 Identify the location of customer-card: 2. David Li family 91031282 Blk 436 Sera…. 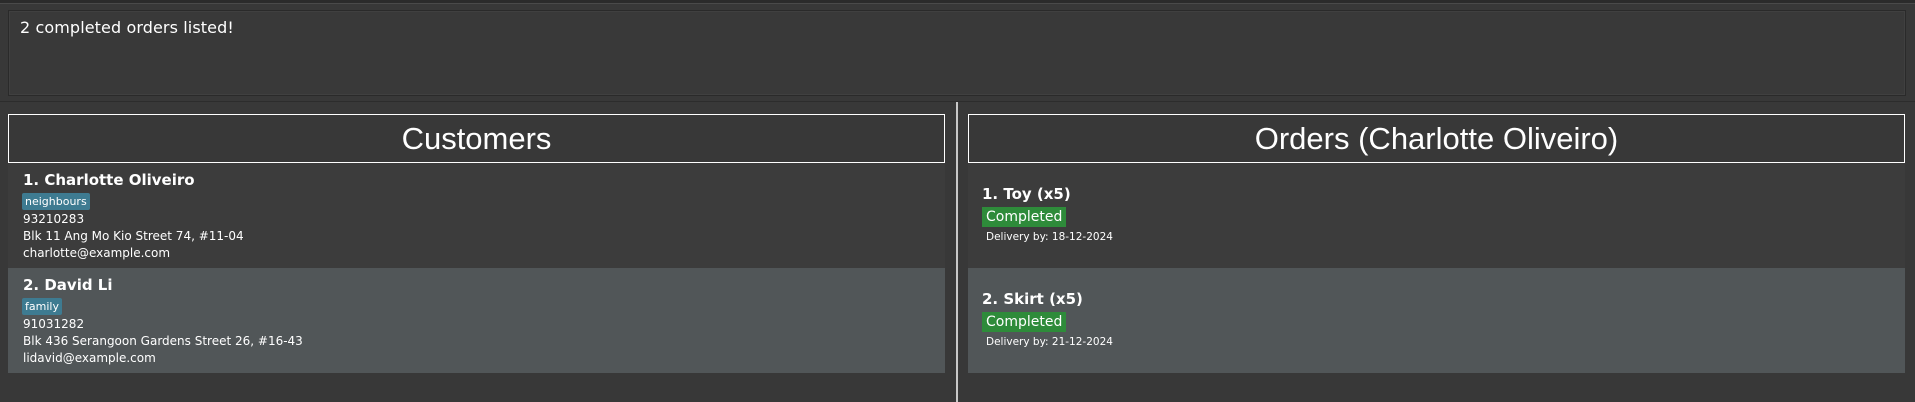
(476, 320).